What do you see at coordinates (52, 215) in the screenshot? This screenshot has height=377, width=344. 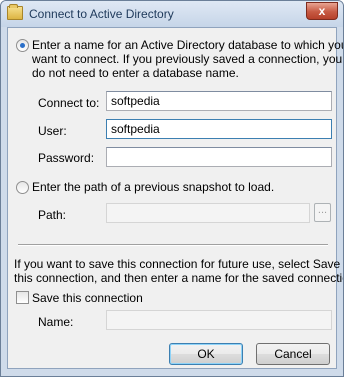 I see `path-label: Path:` at bounding box center [52, 215].